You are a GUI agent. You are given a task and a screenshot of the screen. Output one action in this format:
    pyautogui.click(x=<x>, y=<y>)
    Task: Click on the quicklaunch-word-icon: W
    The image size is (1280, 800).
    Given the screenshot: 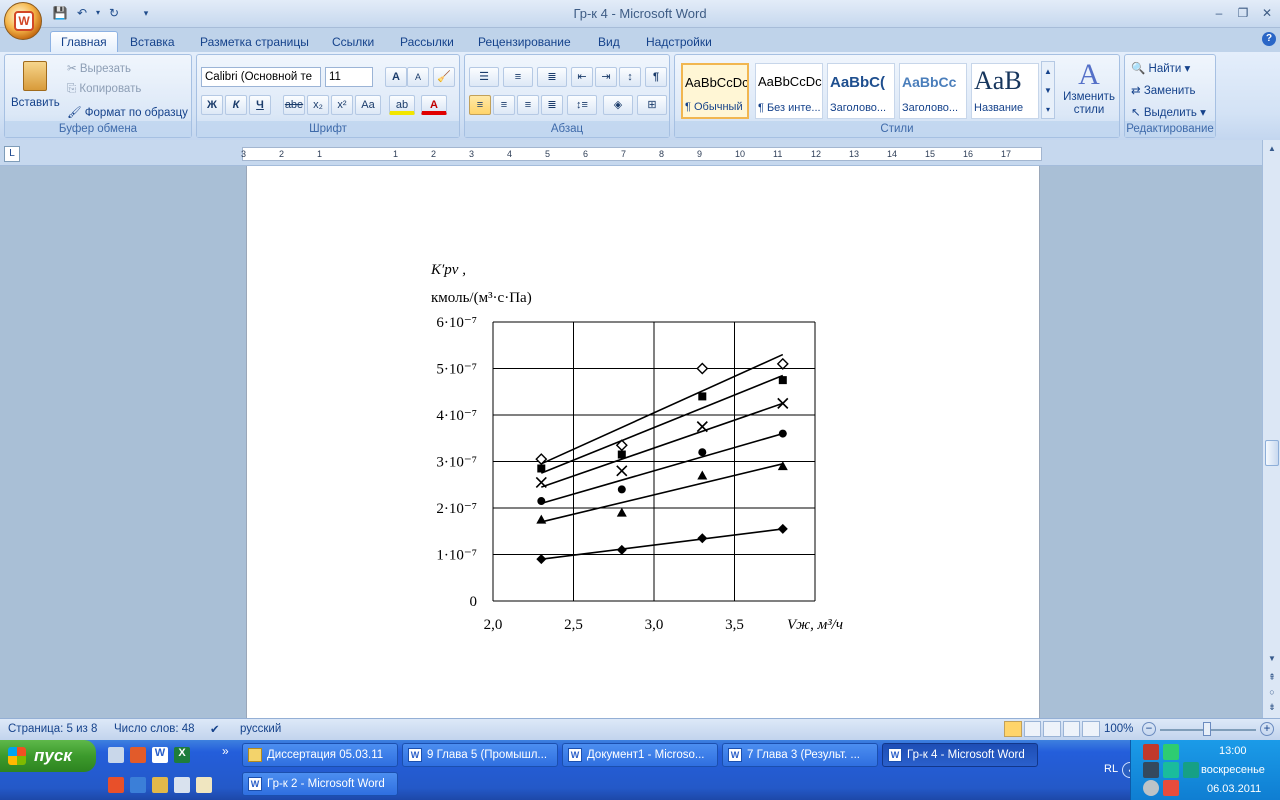 What is the action you would take?
    pyautogui.click(x=160, y=755)
    